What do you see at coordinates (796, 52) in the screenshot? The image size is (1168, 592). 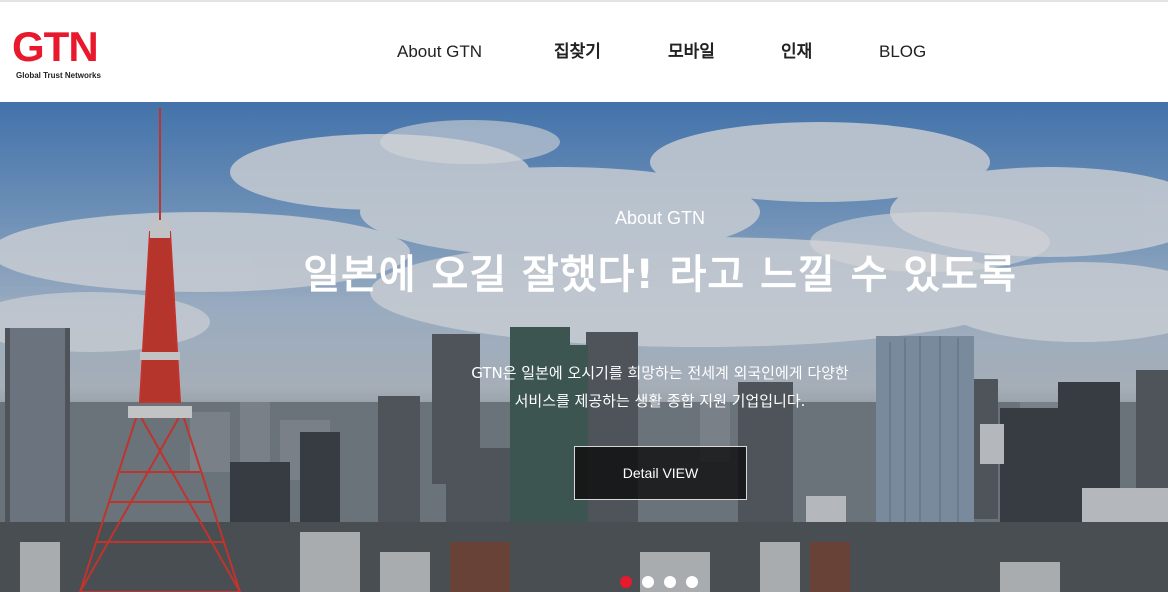 I see `nav-talent: 인재` at bounding box center [796, 52].